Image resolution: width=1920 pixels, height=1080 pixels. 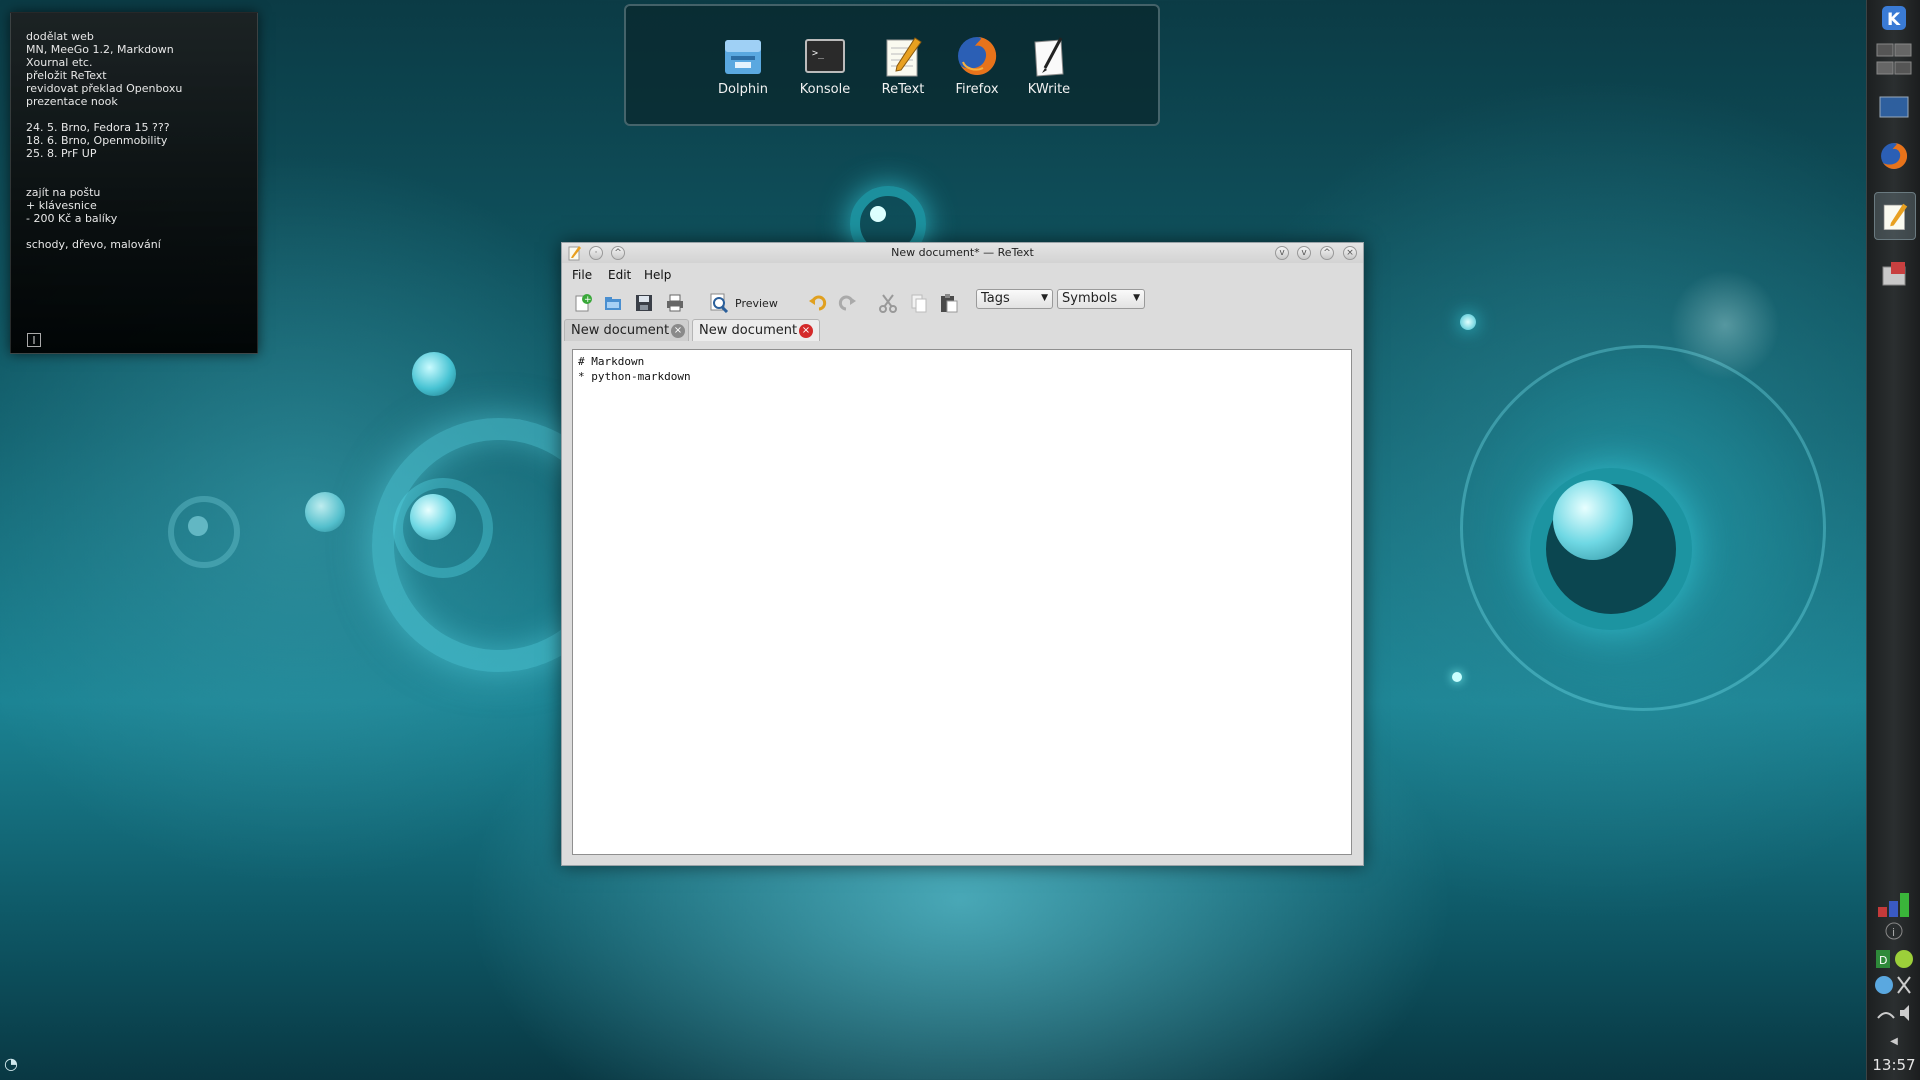 I want to click on bar-monitor-icon, so click(x=1893, y=905).